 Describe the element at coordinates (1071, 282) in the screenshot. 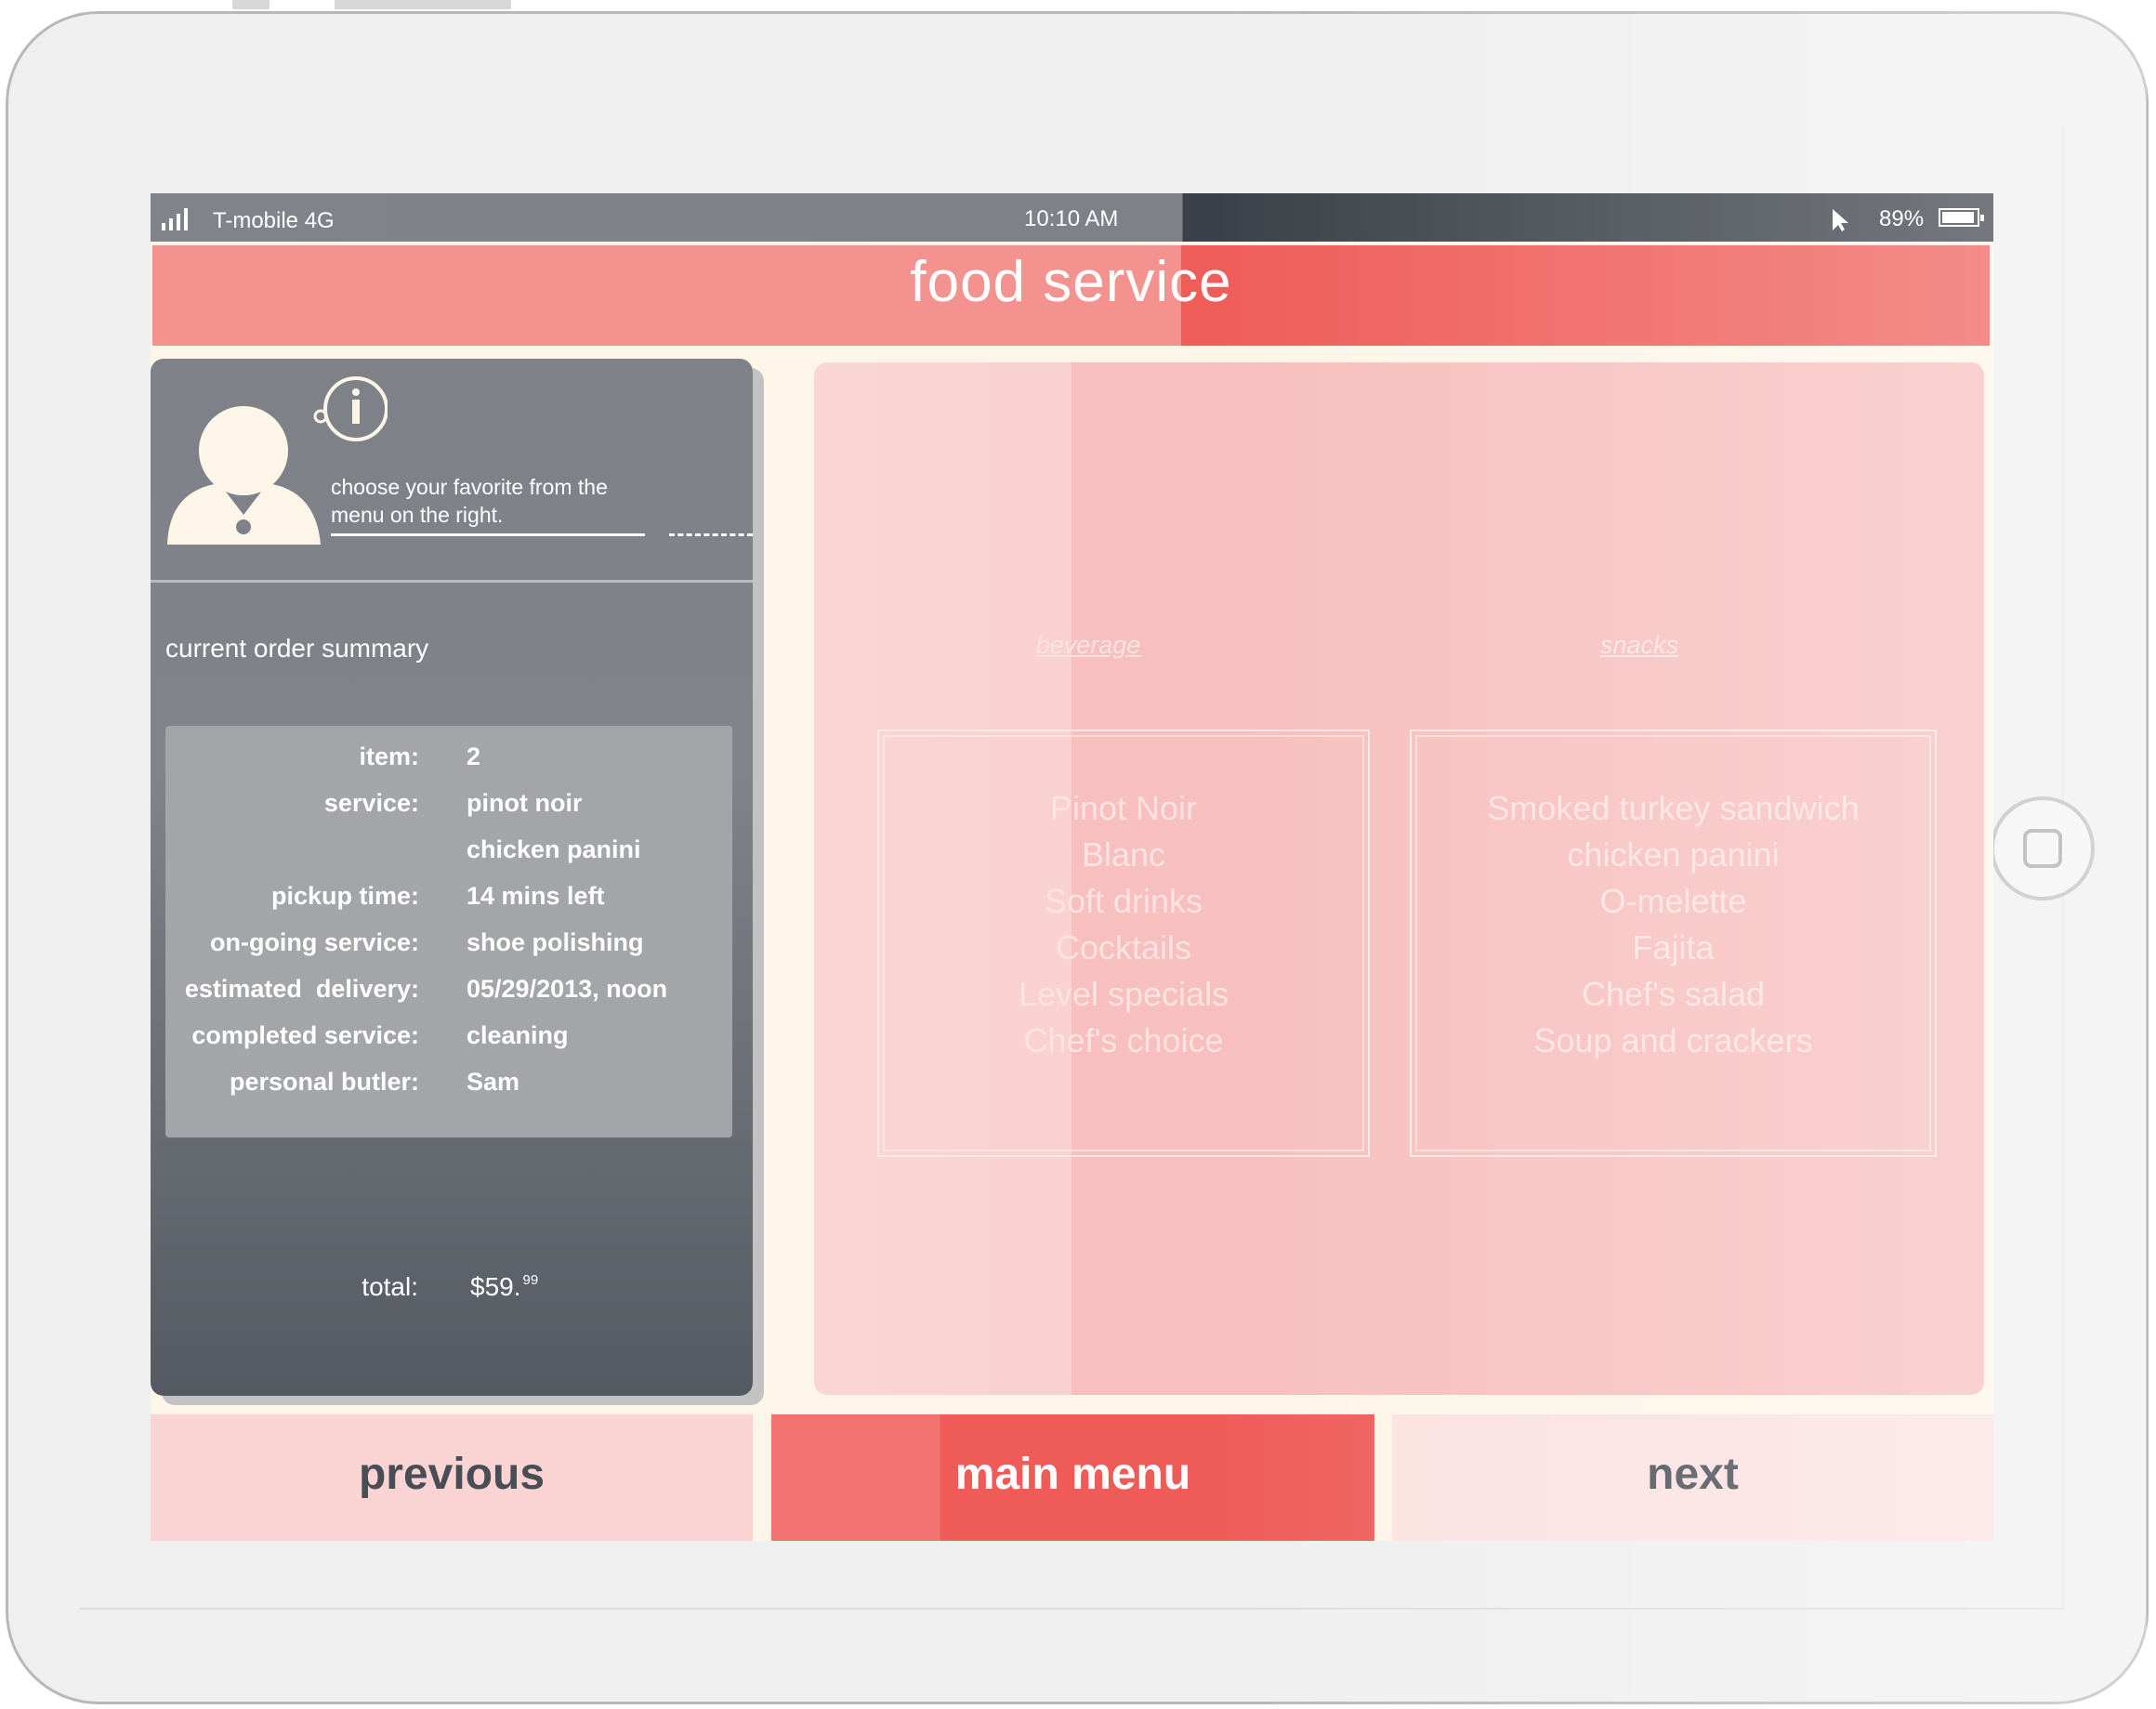

I see `page-title: food service` at that location.